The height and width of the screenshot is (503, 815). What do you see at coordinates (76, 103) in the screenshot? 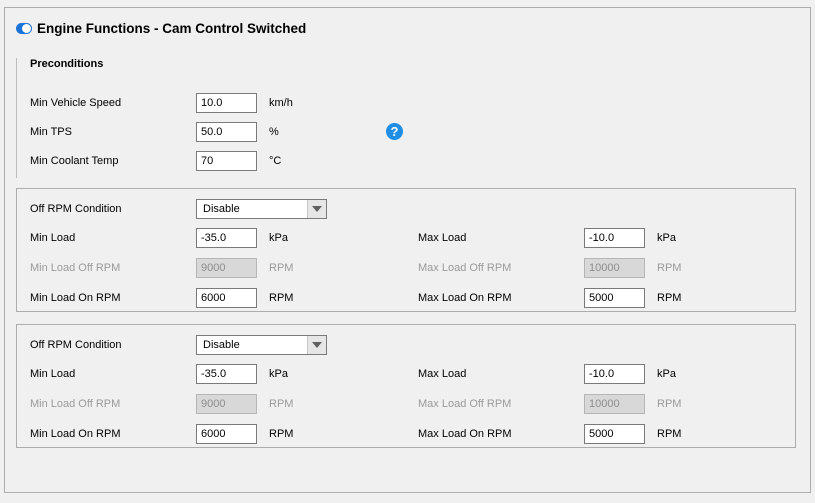
I see `min-vehicle-speed-label: Min Vehicle Speed` at bounding box center [76, 103].